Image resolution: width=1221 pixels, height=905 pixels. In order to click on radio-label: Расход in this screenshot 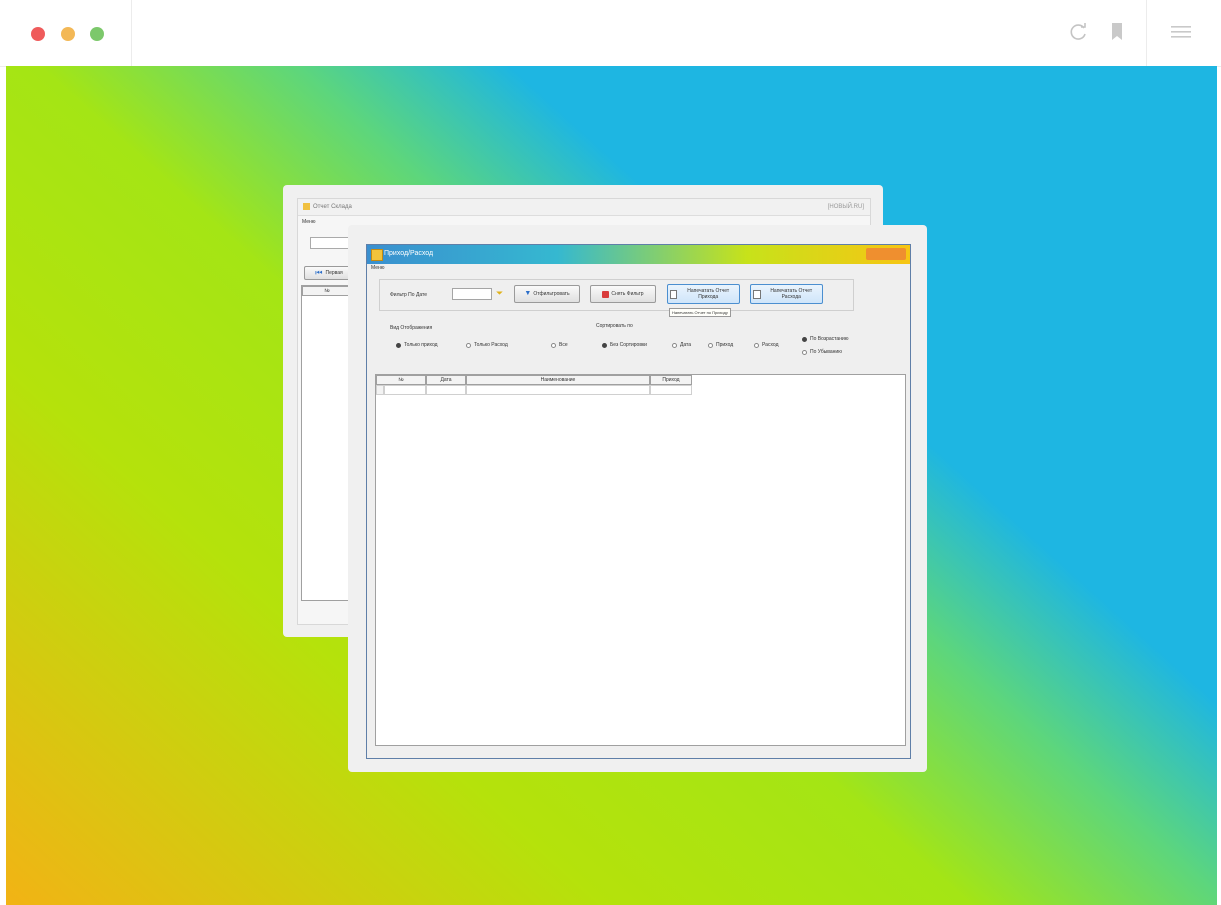, I will do `click(770, 345)`.